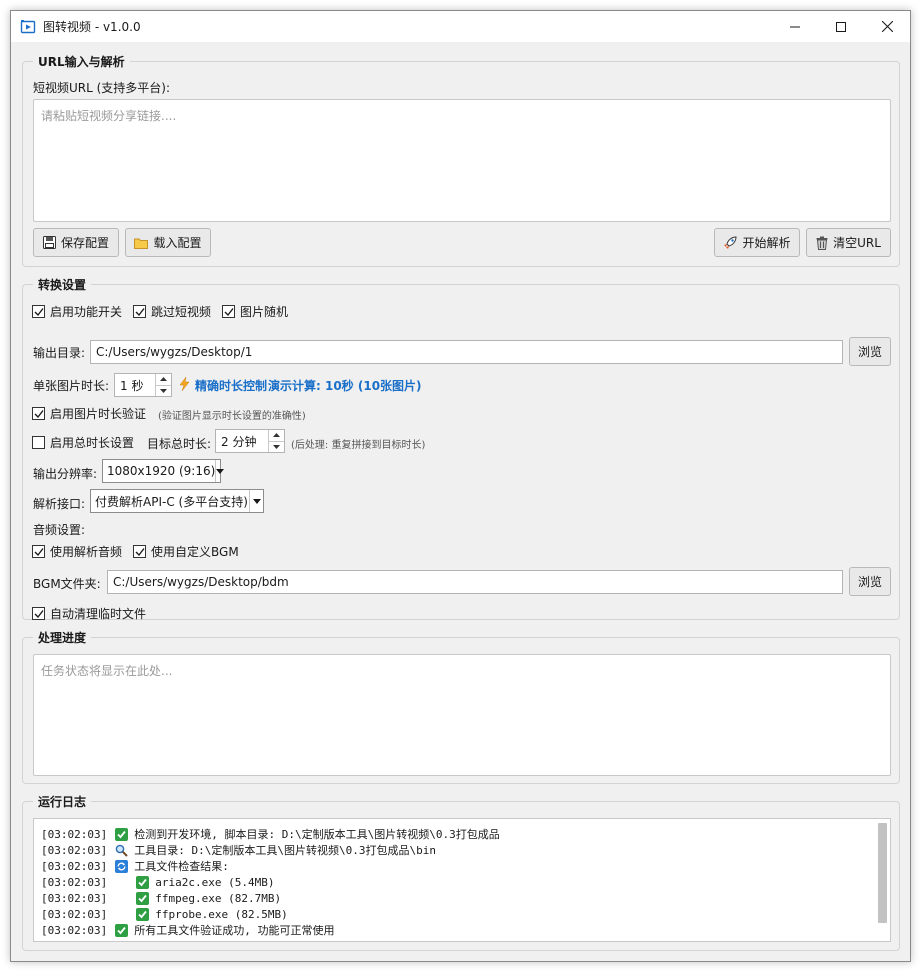 Image resolution: width=923 pixels, height=973 pixels. I want to click on custom-bgm-checkbox: 使用自定义BGM, so click(186, 551).